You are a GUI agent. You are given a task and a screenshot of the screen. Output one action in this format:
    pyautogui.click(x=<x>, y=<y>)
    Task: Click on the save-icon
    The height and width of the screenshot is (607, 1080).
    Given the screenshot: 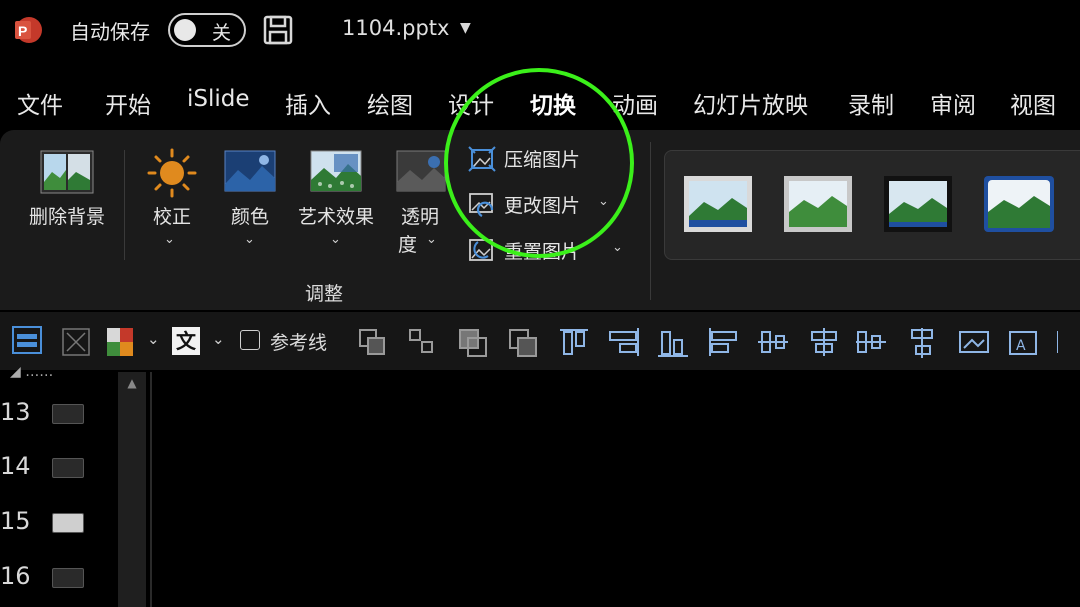 What is the action you would take?
    pyautogui.click(x=278, y=30)
    